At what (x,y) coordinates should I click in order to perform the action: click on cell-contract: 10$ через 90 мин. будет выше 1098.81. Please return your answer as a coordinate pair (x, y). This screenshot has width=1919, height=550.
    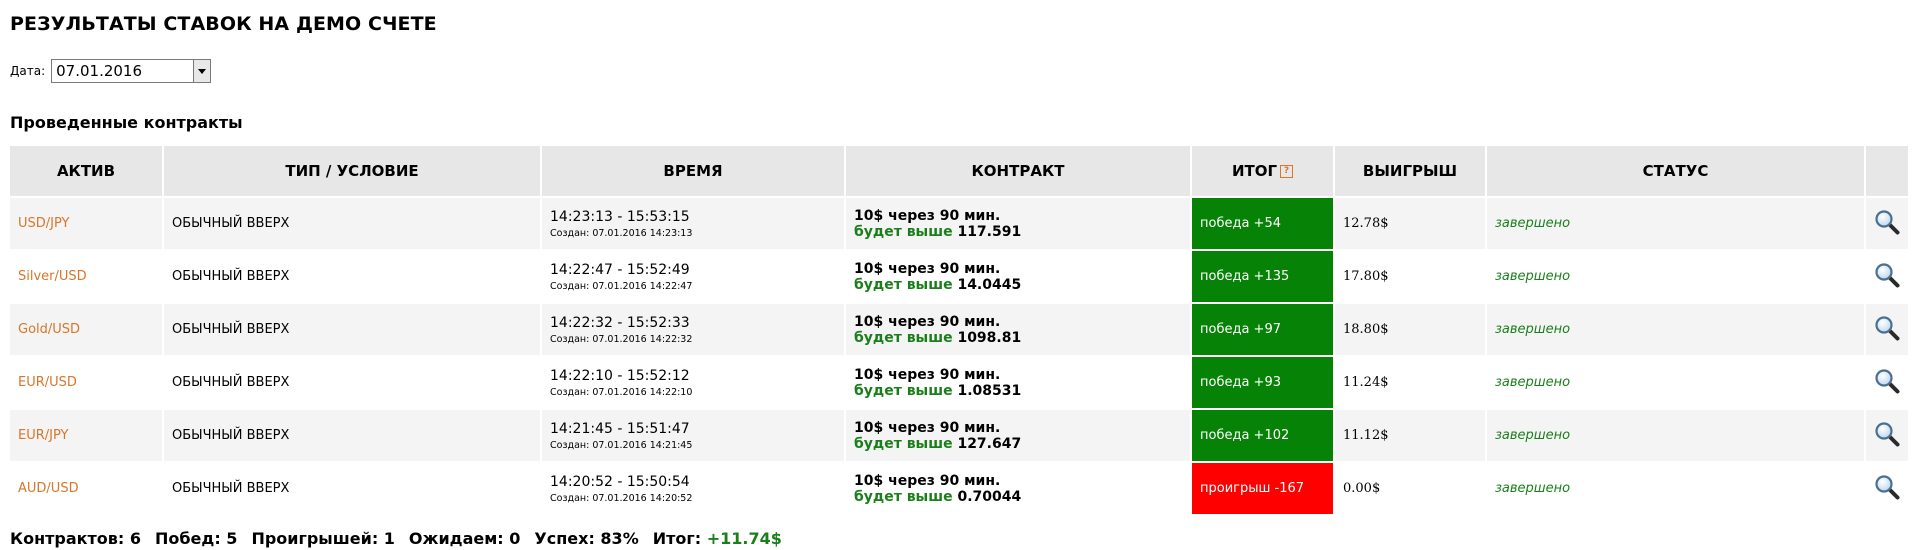
    Looking at the image, I should click on (1018, 329).